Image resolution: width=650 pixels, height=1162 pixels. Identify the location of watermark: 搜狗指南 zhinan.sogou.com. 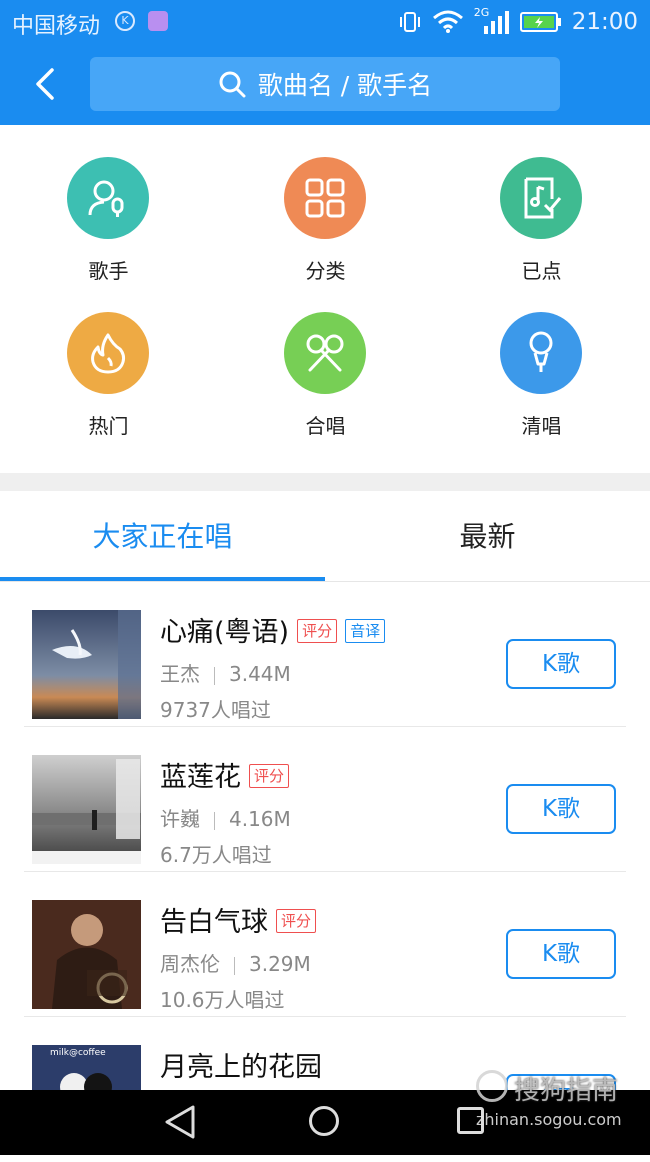
(559, 1101).